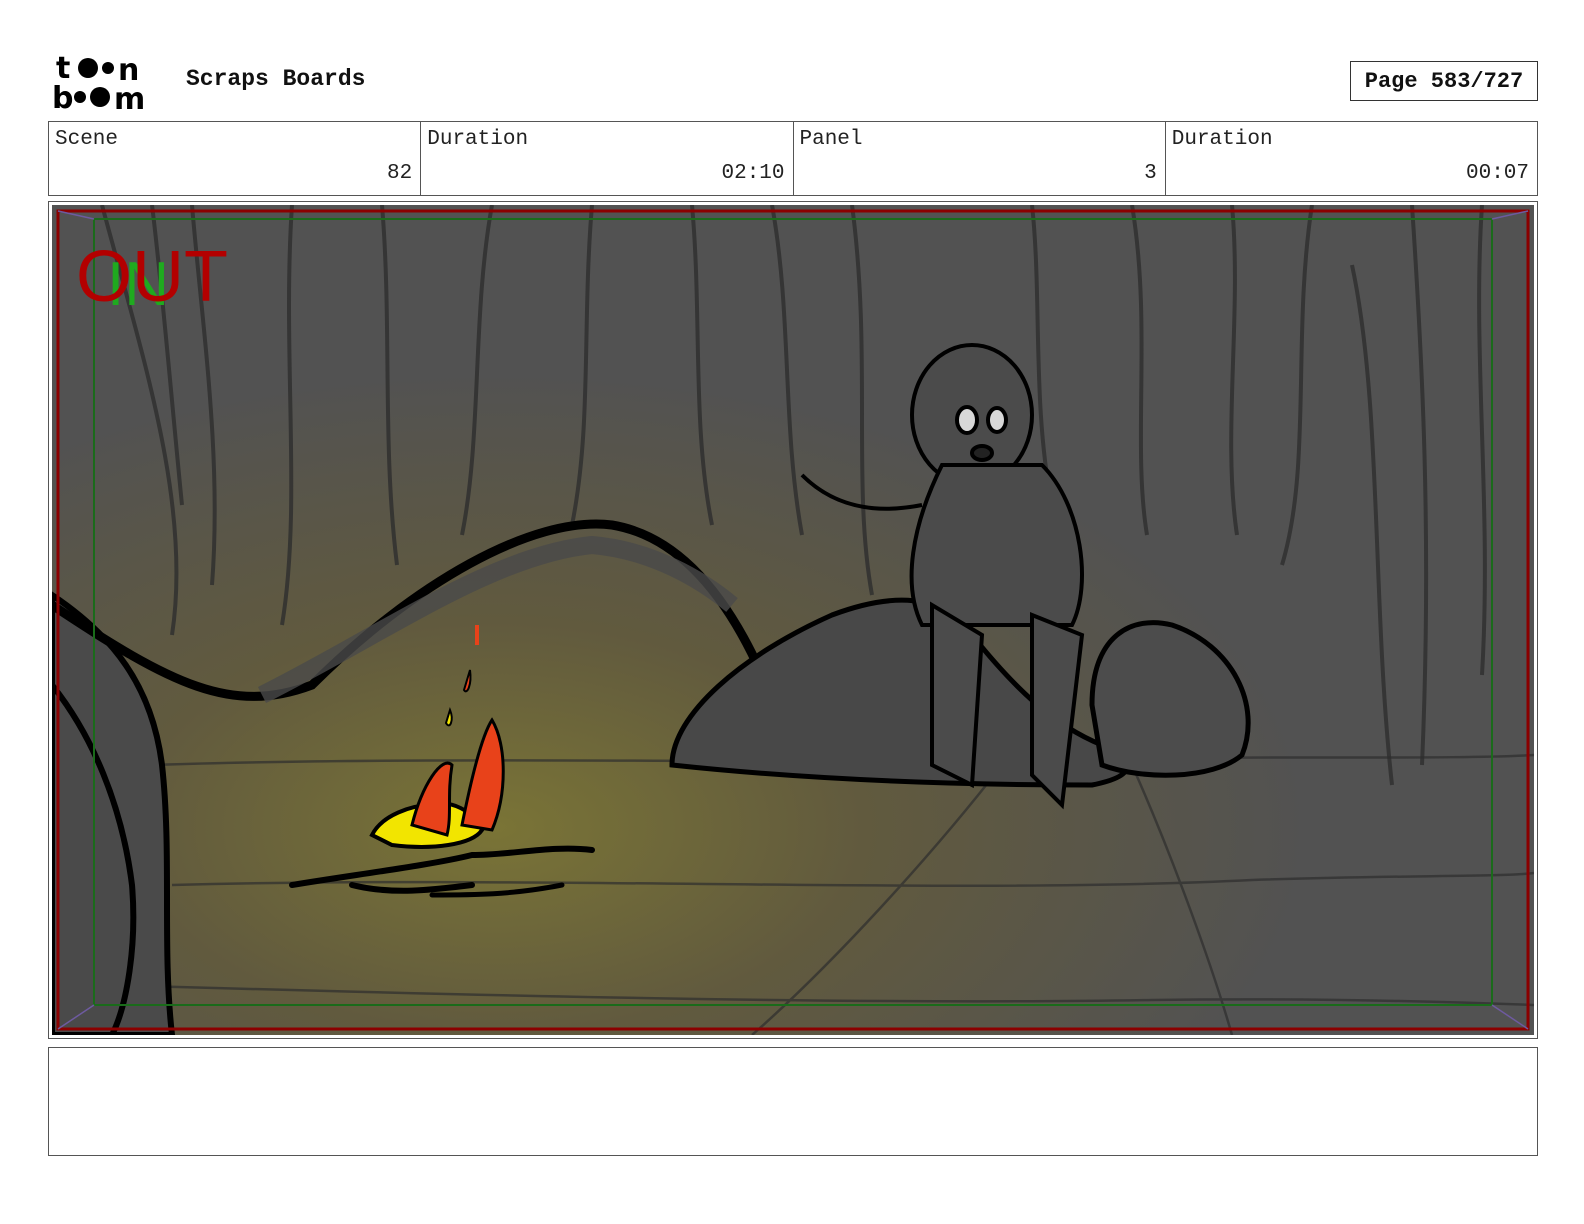 The height and width of the screenshot is (1224, 1584). I want to click on scene-duration-value: 02:10, so click(753, 173).